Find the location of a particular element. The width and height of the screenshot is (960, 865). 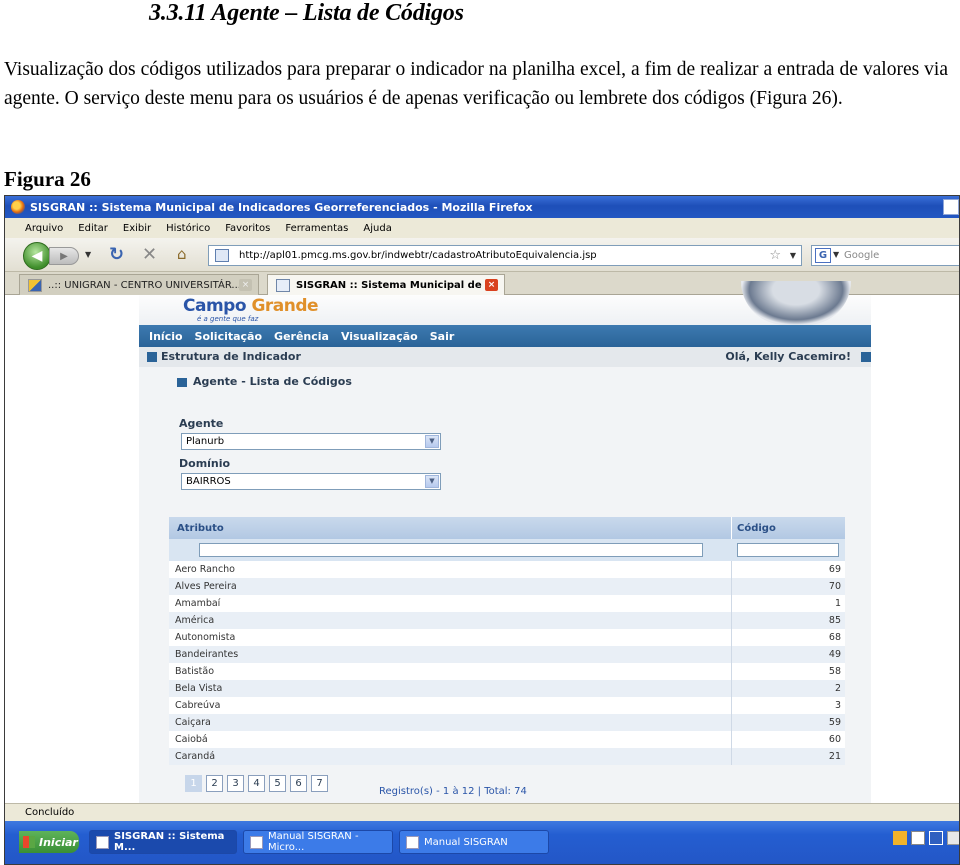

menu-ferramentas: Ferramentas is located at coordinates (316, 228).